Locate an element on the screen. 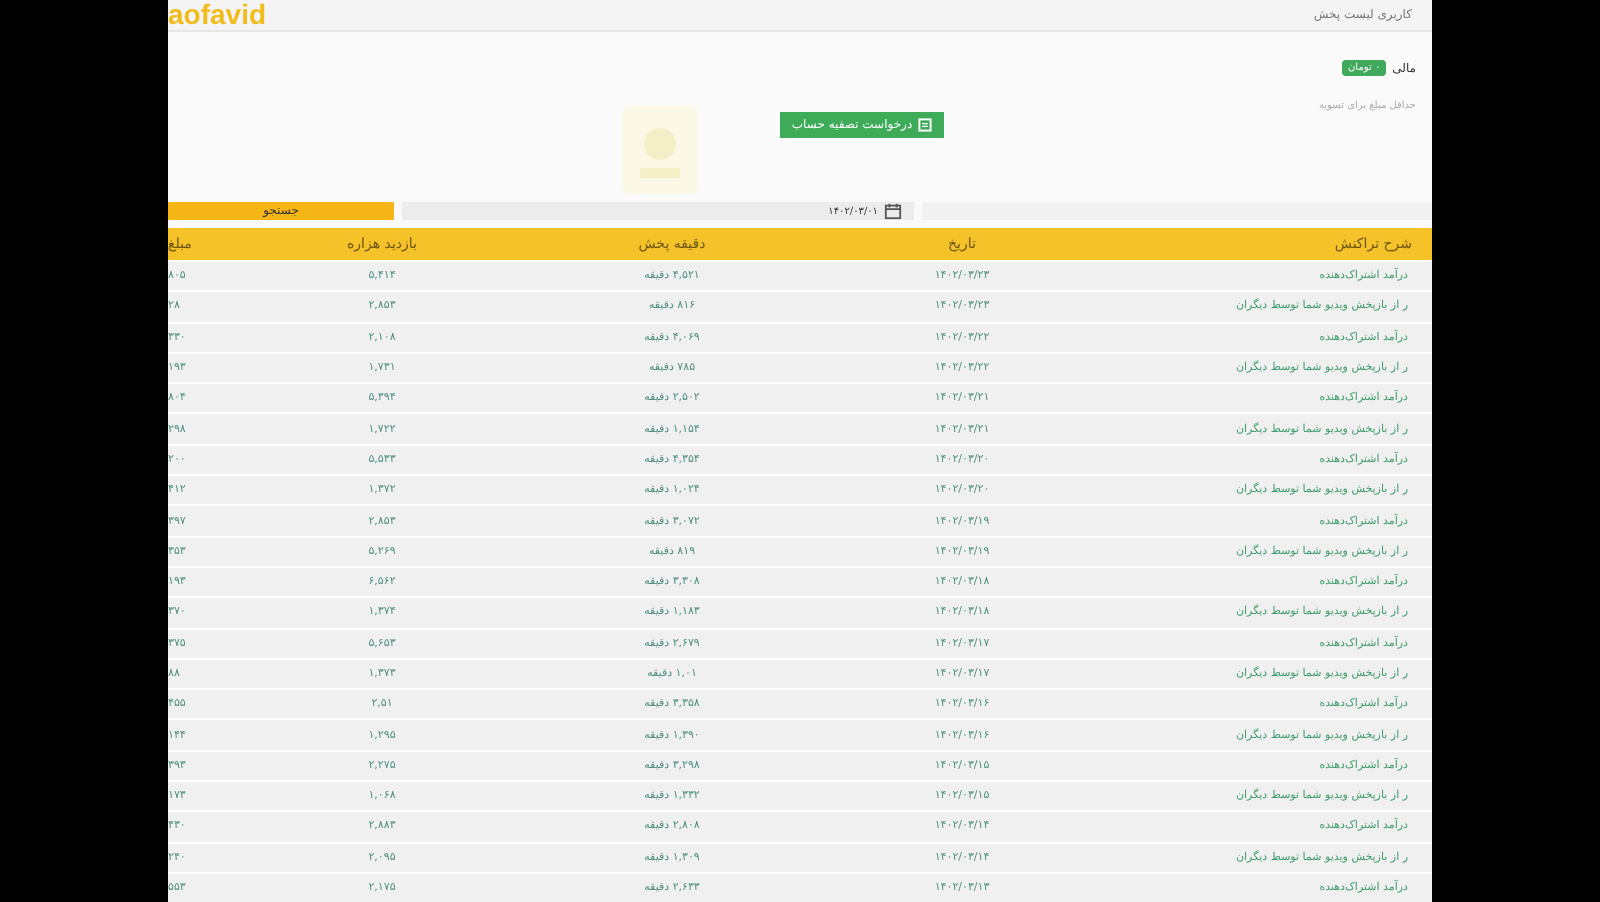 The height and width of the screenshot is (902, 1600). input-field is located at coordinates (1177, 211).